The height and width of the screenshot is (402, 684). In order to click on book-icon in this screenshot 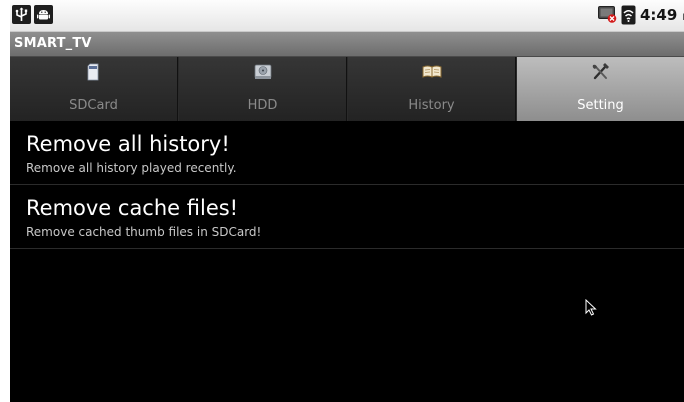, I will do `click(431, 71)`.